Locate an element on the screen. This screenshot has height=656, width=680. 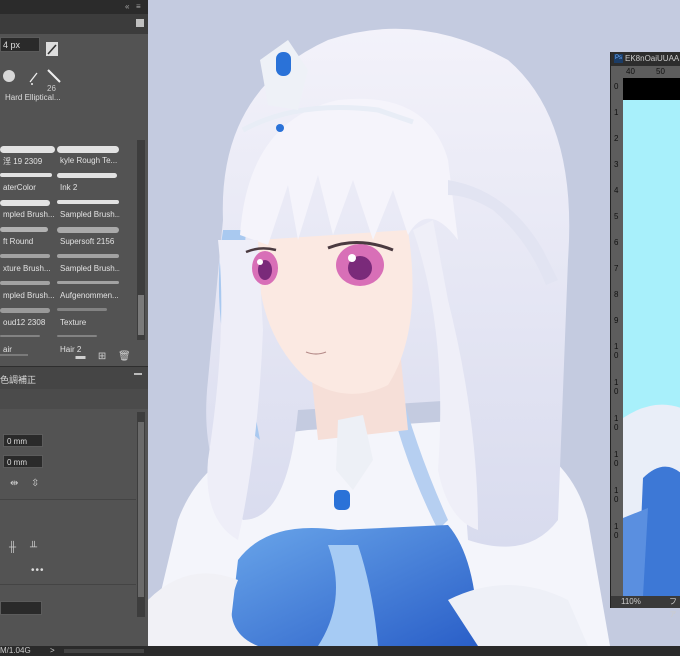
align-center-icon: ╫ is located at coordinates (12, 547).